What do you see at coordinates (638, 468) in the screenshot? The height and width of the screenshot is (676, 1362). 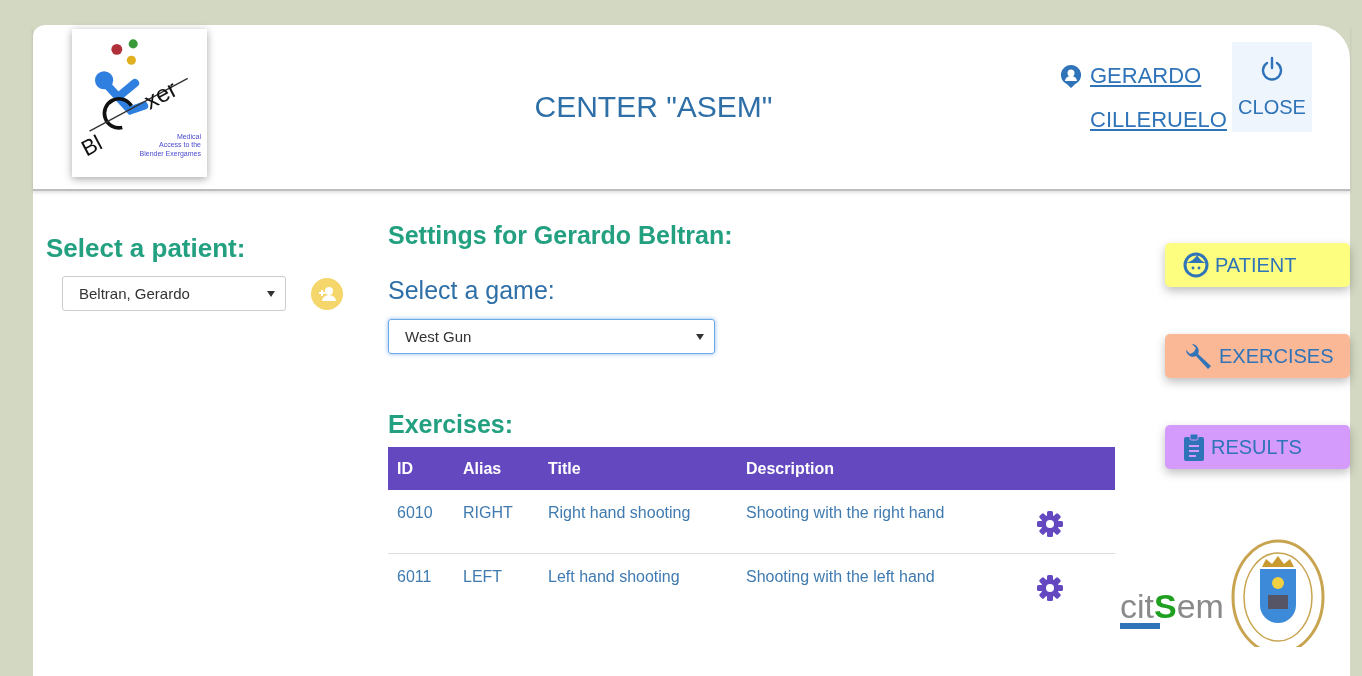 I see `column-header: Title` at bounding box center [638, 468].